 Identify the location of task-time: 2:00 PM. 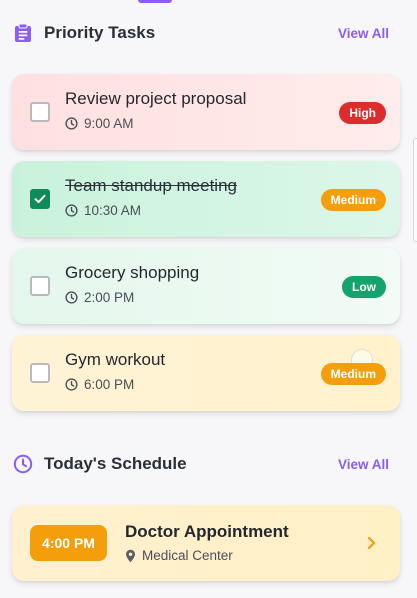
(99, 297).